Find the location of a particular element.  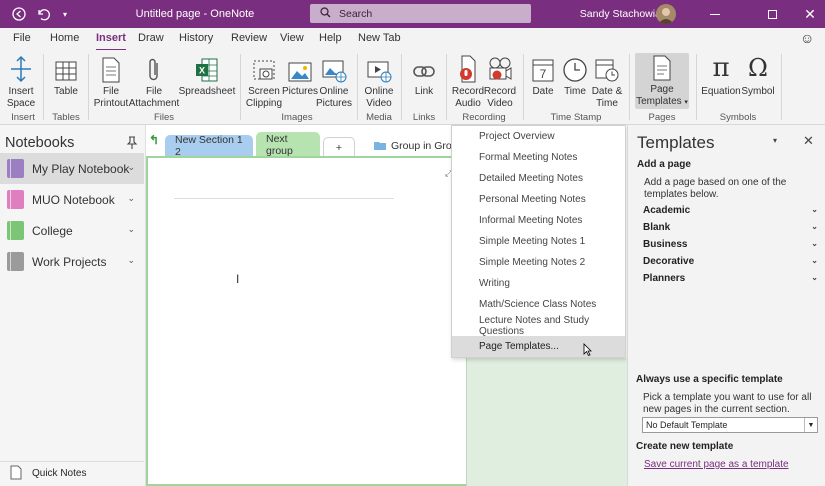

undo-icon is located at coordinates (43, 14).